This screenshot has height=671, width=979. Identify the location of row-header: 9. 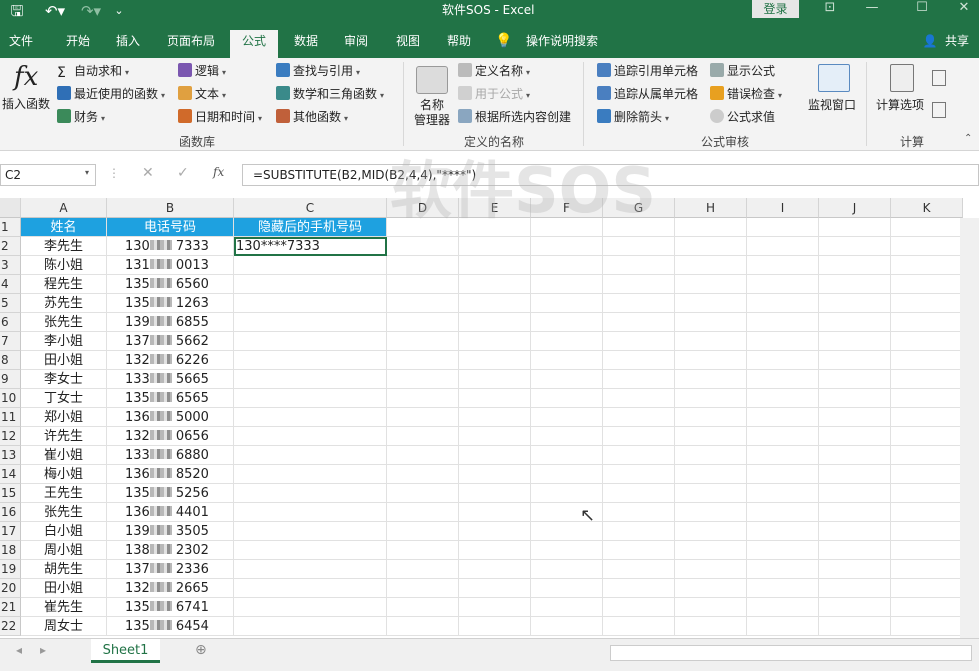
(10, 379).